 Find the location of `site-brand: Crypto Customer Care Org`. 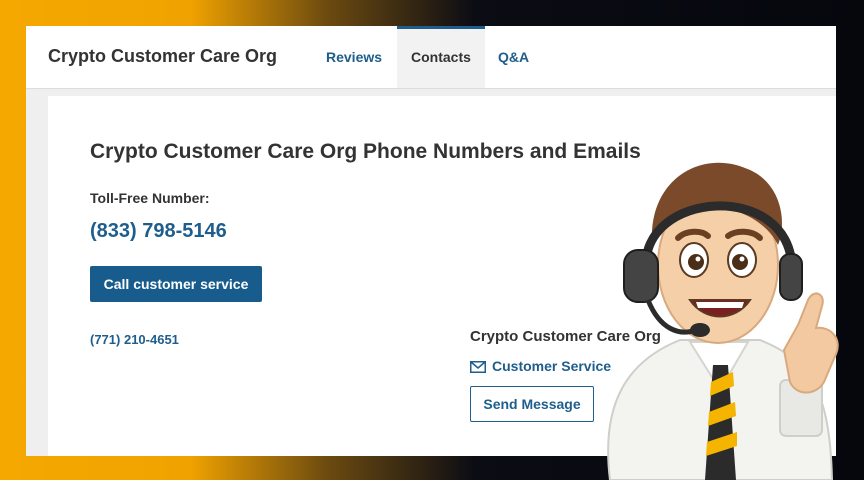

site-brand: Crypto Customer Care Org is located at coordinates (162, 56).